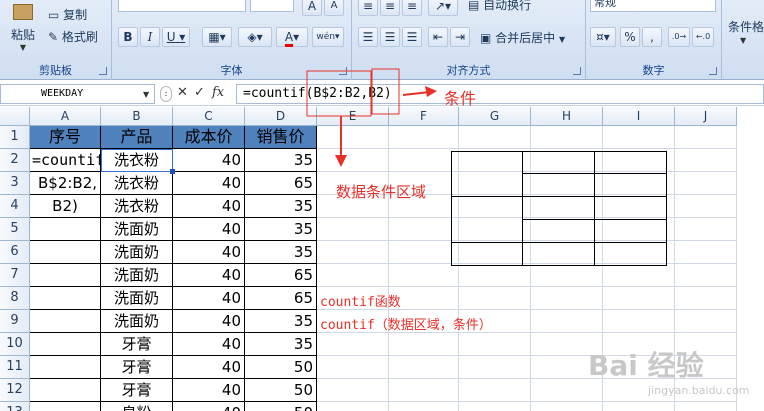 The image size is (764, 411). I want to click on cell-f13, so click(424, 406).